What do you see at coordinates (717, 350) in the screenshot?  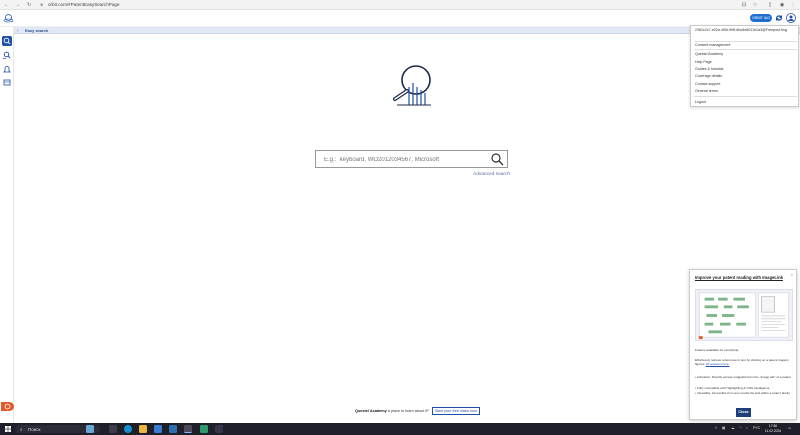 I see `promo-availability: Feature available for everybody.` at bounding box center [717, 350].